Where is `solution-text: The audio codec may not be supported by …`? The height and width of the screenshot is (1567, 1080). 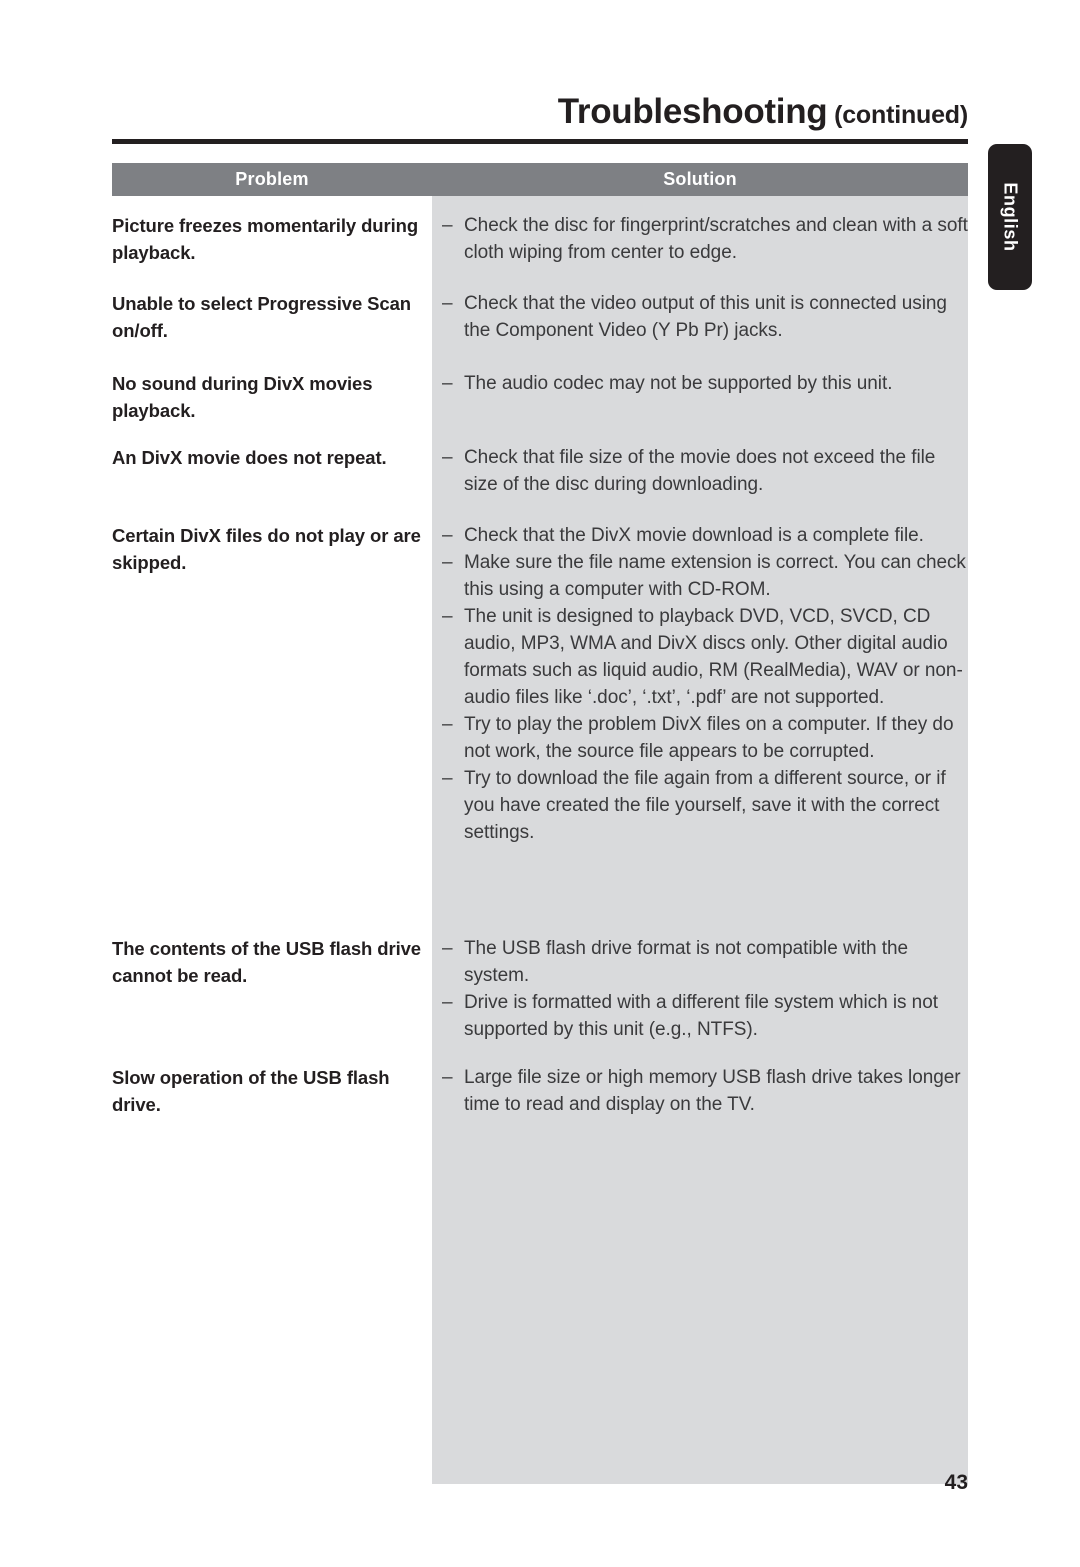
solution-text: The audio codec may not be supported by … is located at coordinates (678, 383).